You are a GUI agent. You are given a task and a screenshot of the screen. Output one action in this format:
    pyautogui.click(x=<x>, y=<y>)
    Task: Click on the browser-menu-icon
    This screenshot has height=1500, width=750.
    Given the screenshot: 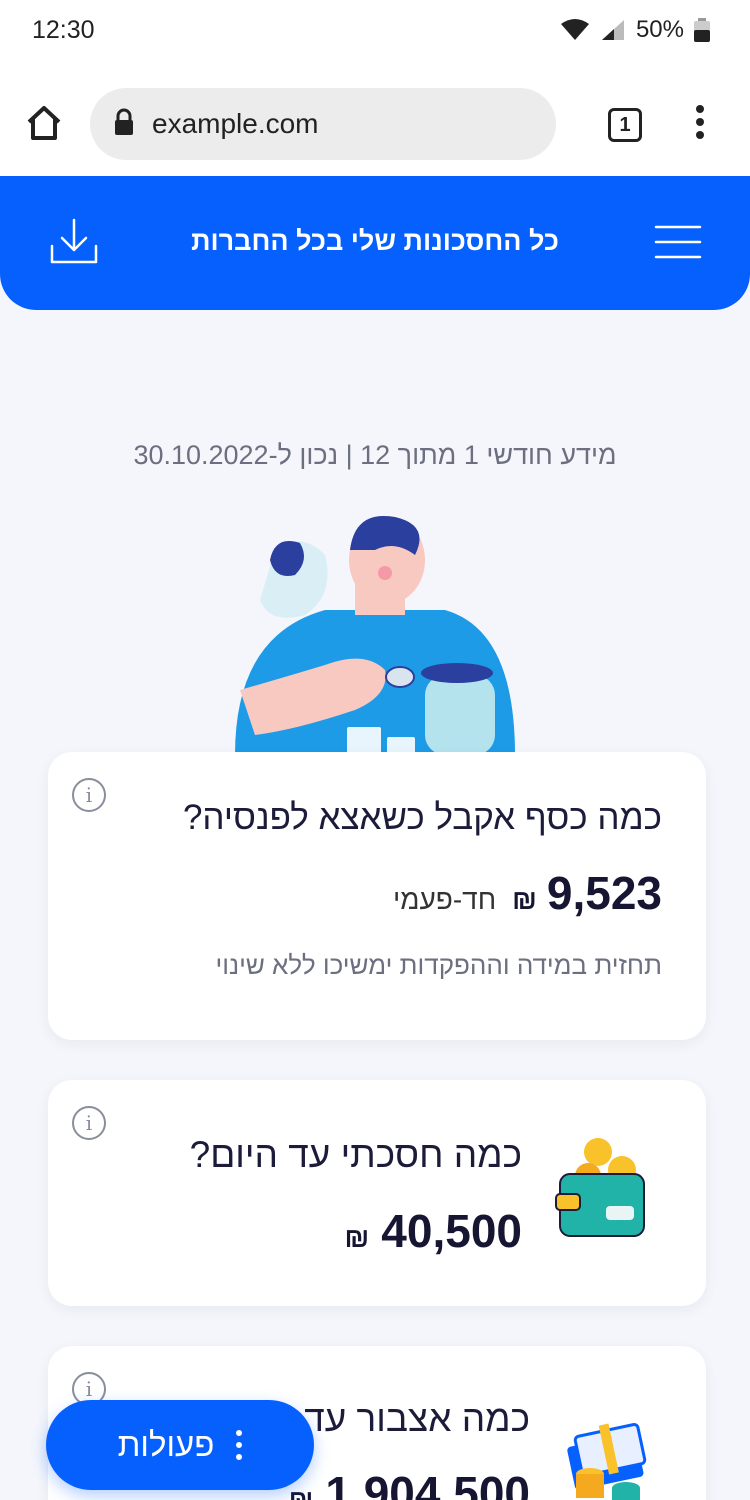 What is the action you would take?
    pyautogui.click(x=700, y=124)
    